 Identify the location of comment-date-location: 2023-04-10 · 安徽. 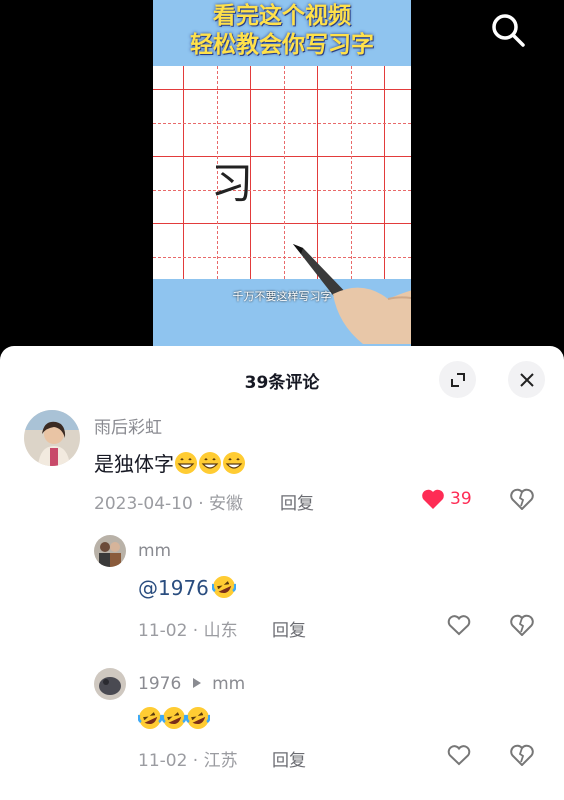
(169, 504).